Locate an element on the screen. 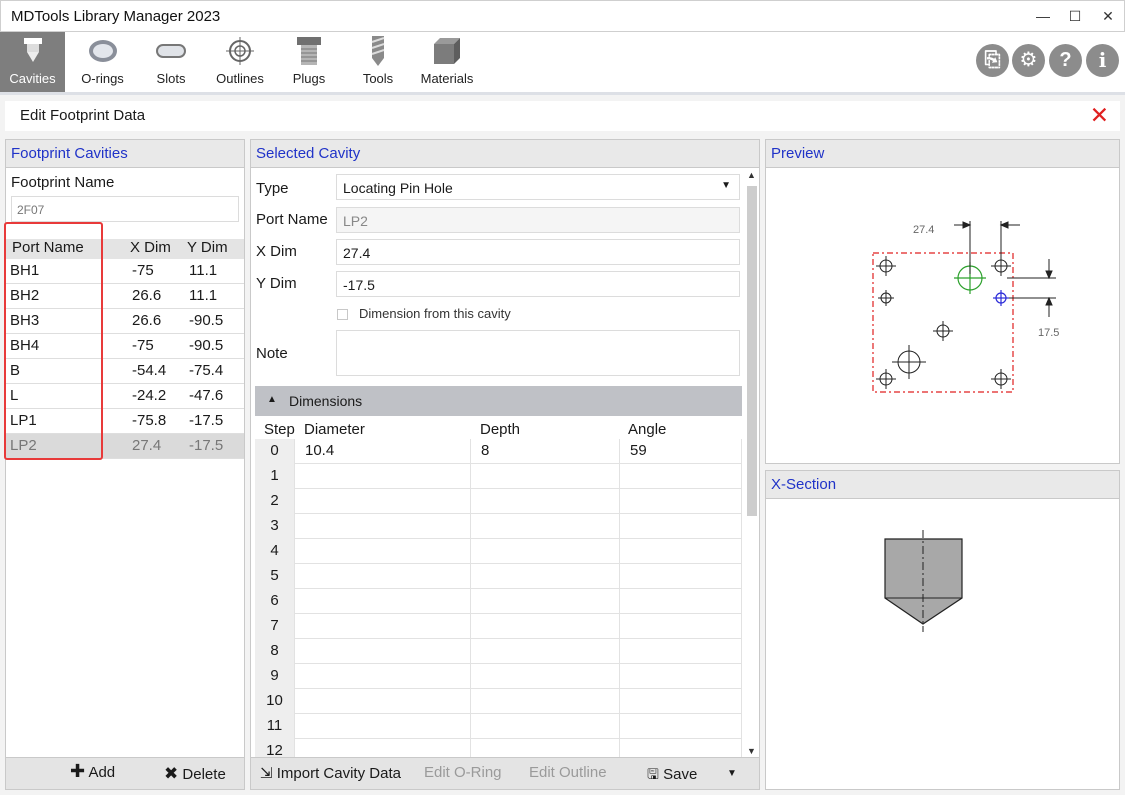 The width and height of the screenshot is (1125, 795). gear-icon: ⚙ is located at coordinates (1028, 60).